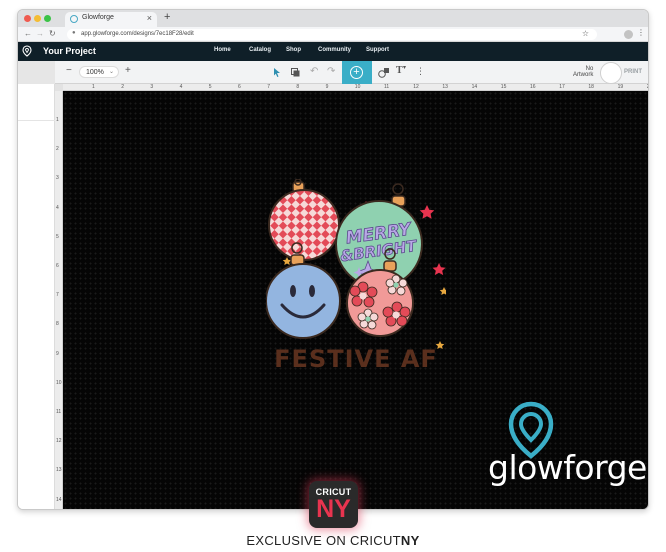 The image size is (666, 552). Describe the element at coordinates (620, 87) in the screenshot. I see `ruler-top-number: 19` at that location.